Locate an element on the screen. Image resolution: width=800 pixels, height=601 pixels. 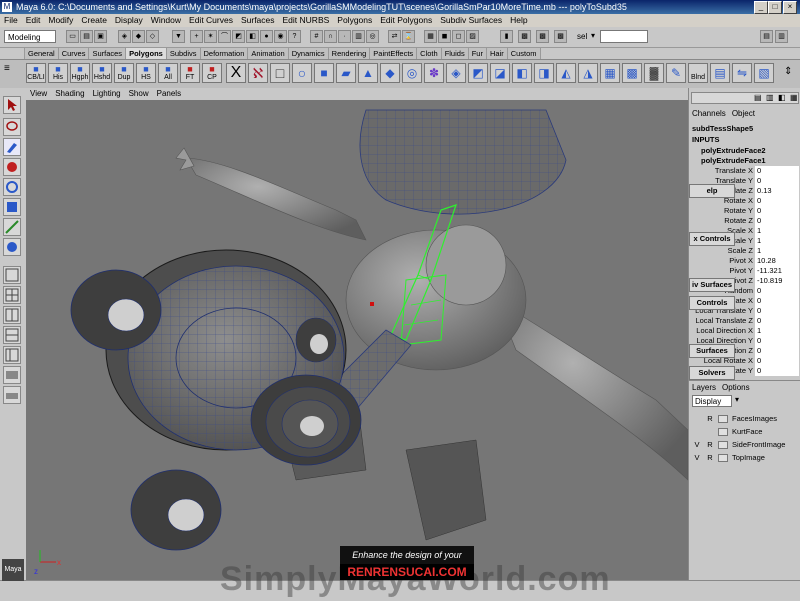
shelf-bevel-icon: ◪ is located at coordinates (500, 73).